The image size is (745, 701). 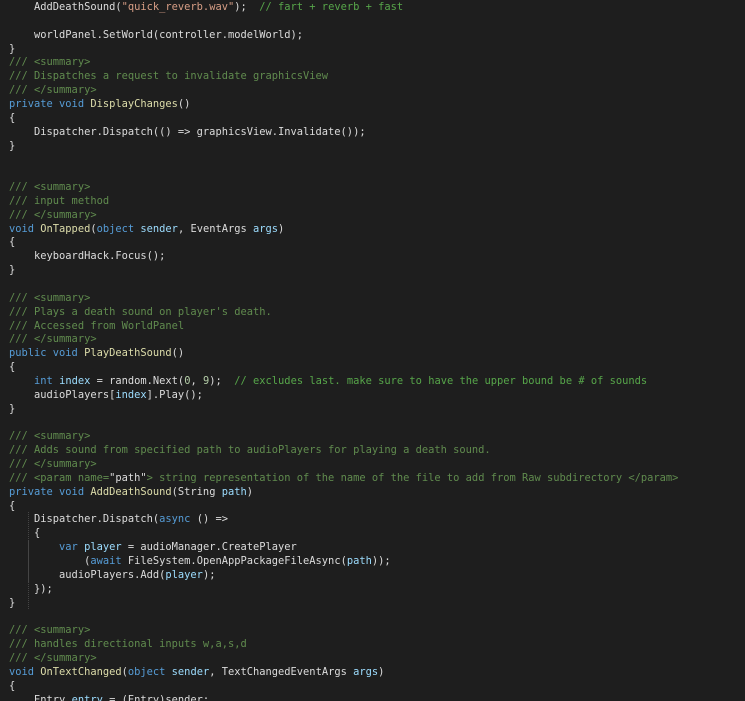 I want to click on code-line: /// input method, so click(x=59, y=201).